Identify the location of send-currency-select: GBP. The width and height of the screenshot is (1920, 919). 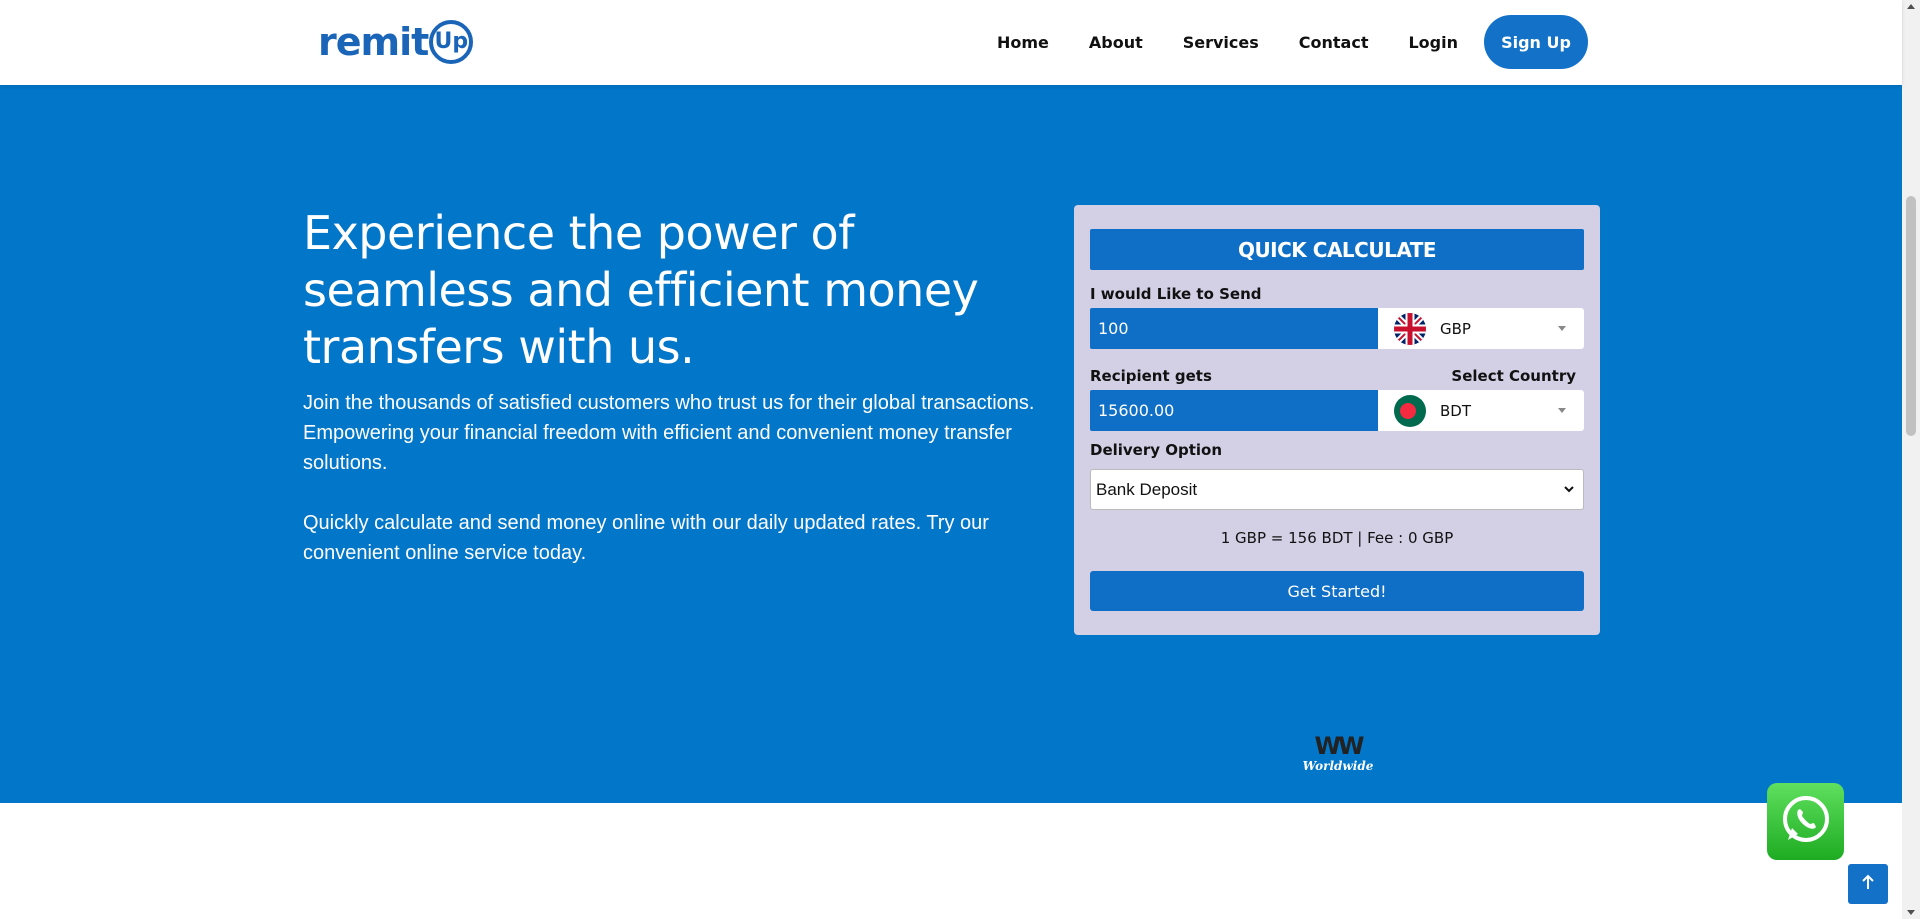
(1481, 328).